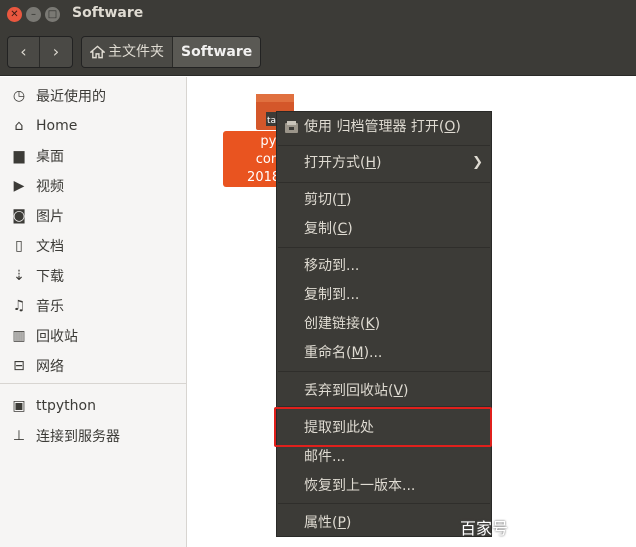 The image size is (636, 547). I want to click on breadcrumb-home: 主文件夹, so click(127, 52).